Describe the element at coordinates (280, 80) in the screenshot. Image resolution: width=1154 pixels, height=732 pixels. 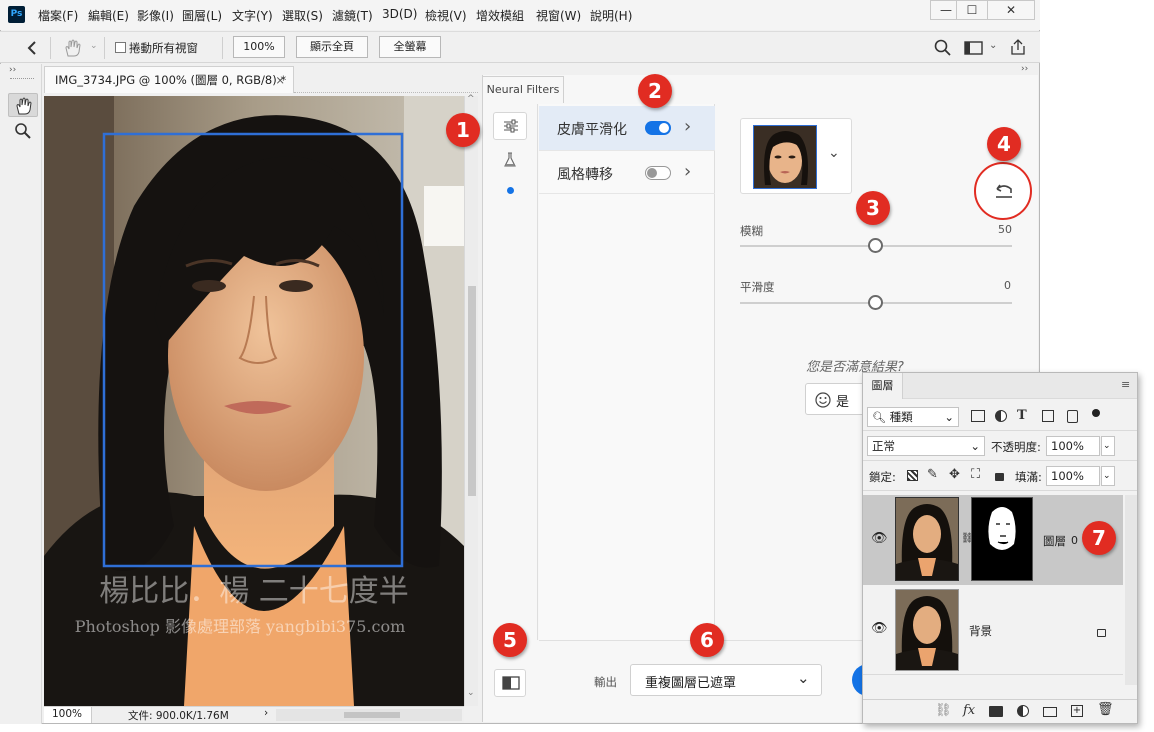
I see `close-tab-icon: ×` at that location.